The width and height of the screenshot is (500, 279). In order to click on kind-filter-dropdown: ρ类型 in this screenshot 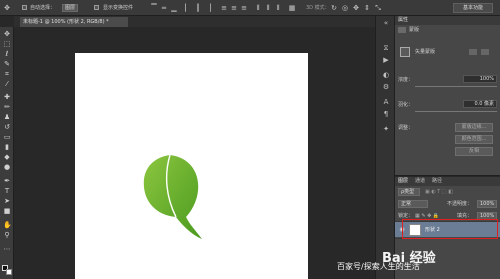, I will do `click(409, 192)`.